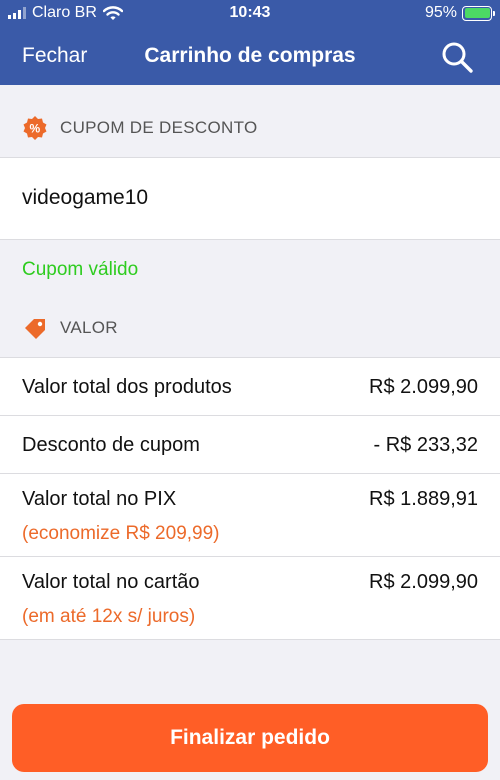 The height and width of the screenshot is (780, 500). Describe the element at coordinates (89, 327) in the screenshot. I see `value-section-title: VALOR` at that location.